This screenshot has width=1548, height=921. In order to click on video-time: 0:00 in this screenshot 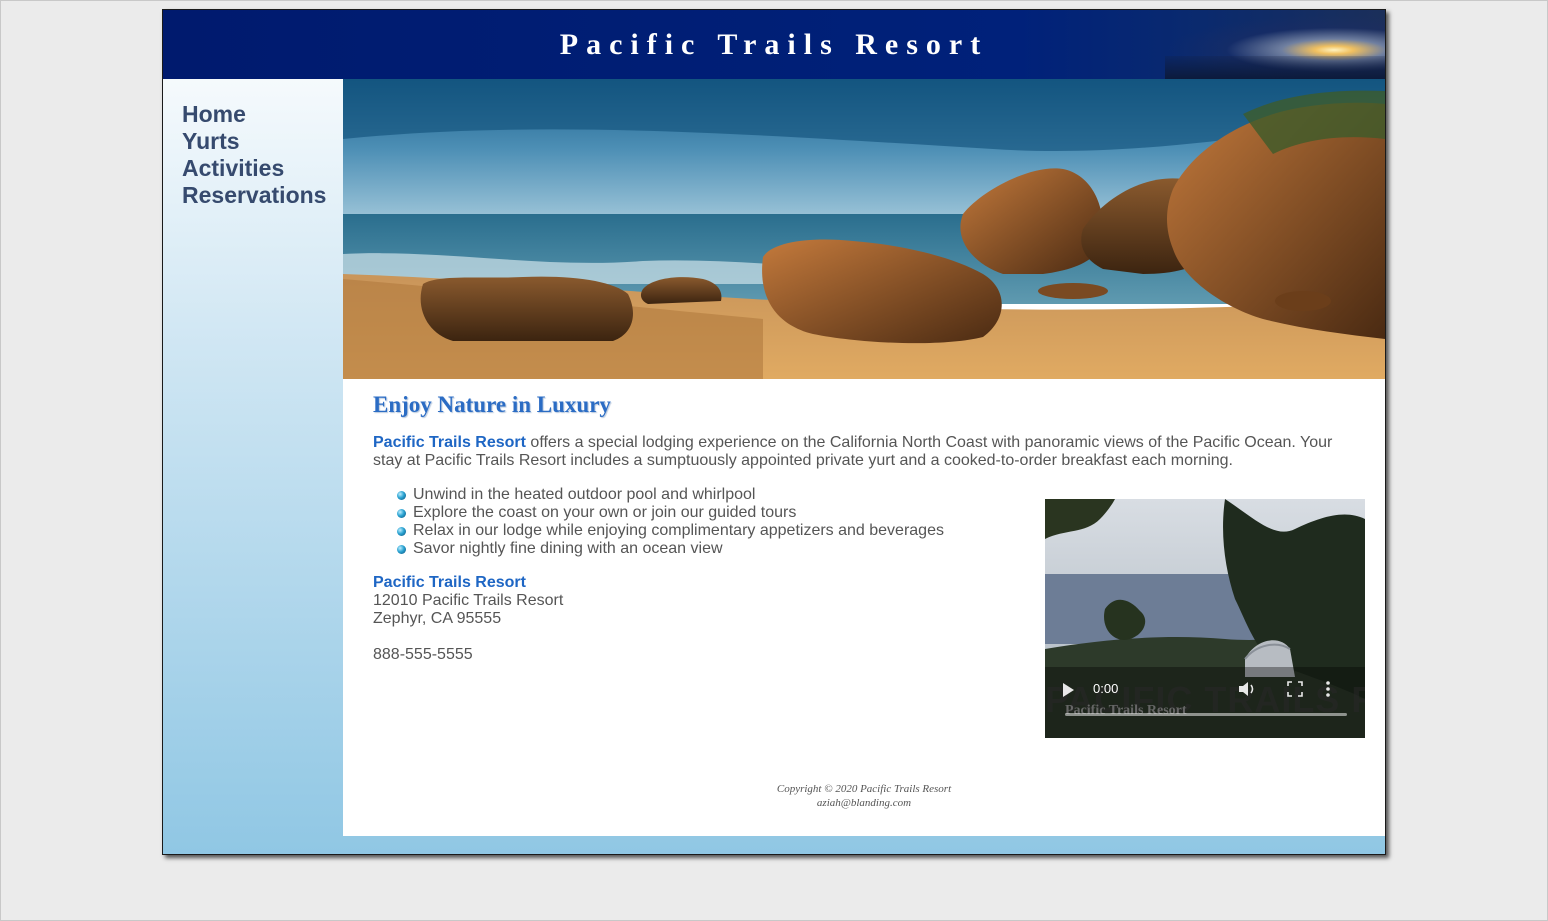, I will do `click(1106, 688)`.